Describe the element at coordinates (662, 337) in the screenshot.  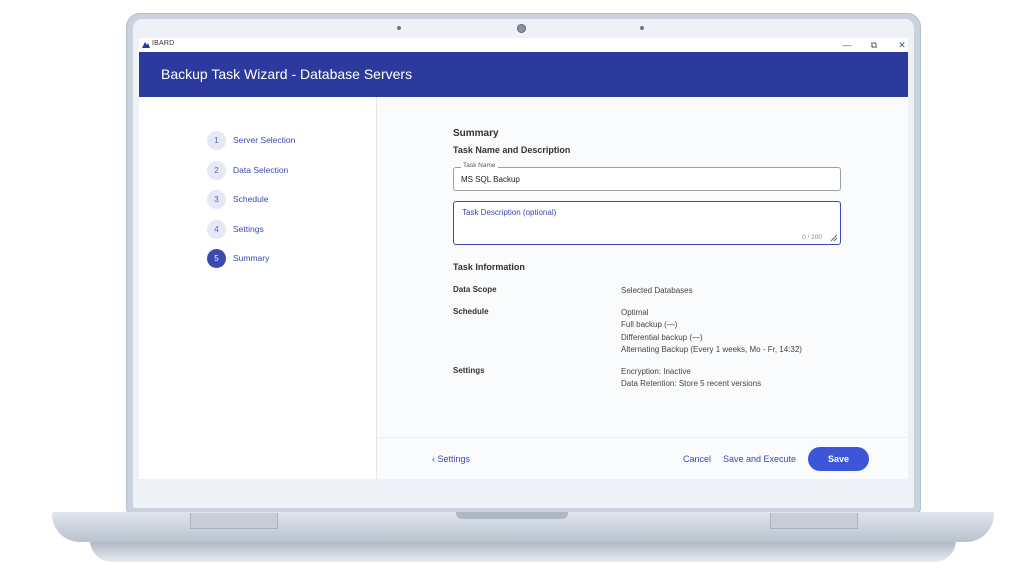
I see `schedule-line: Differential backup (—)` at that location.